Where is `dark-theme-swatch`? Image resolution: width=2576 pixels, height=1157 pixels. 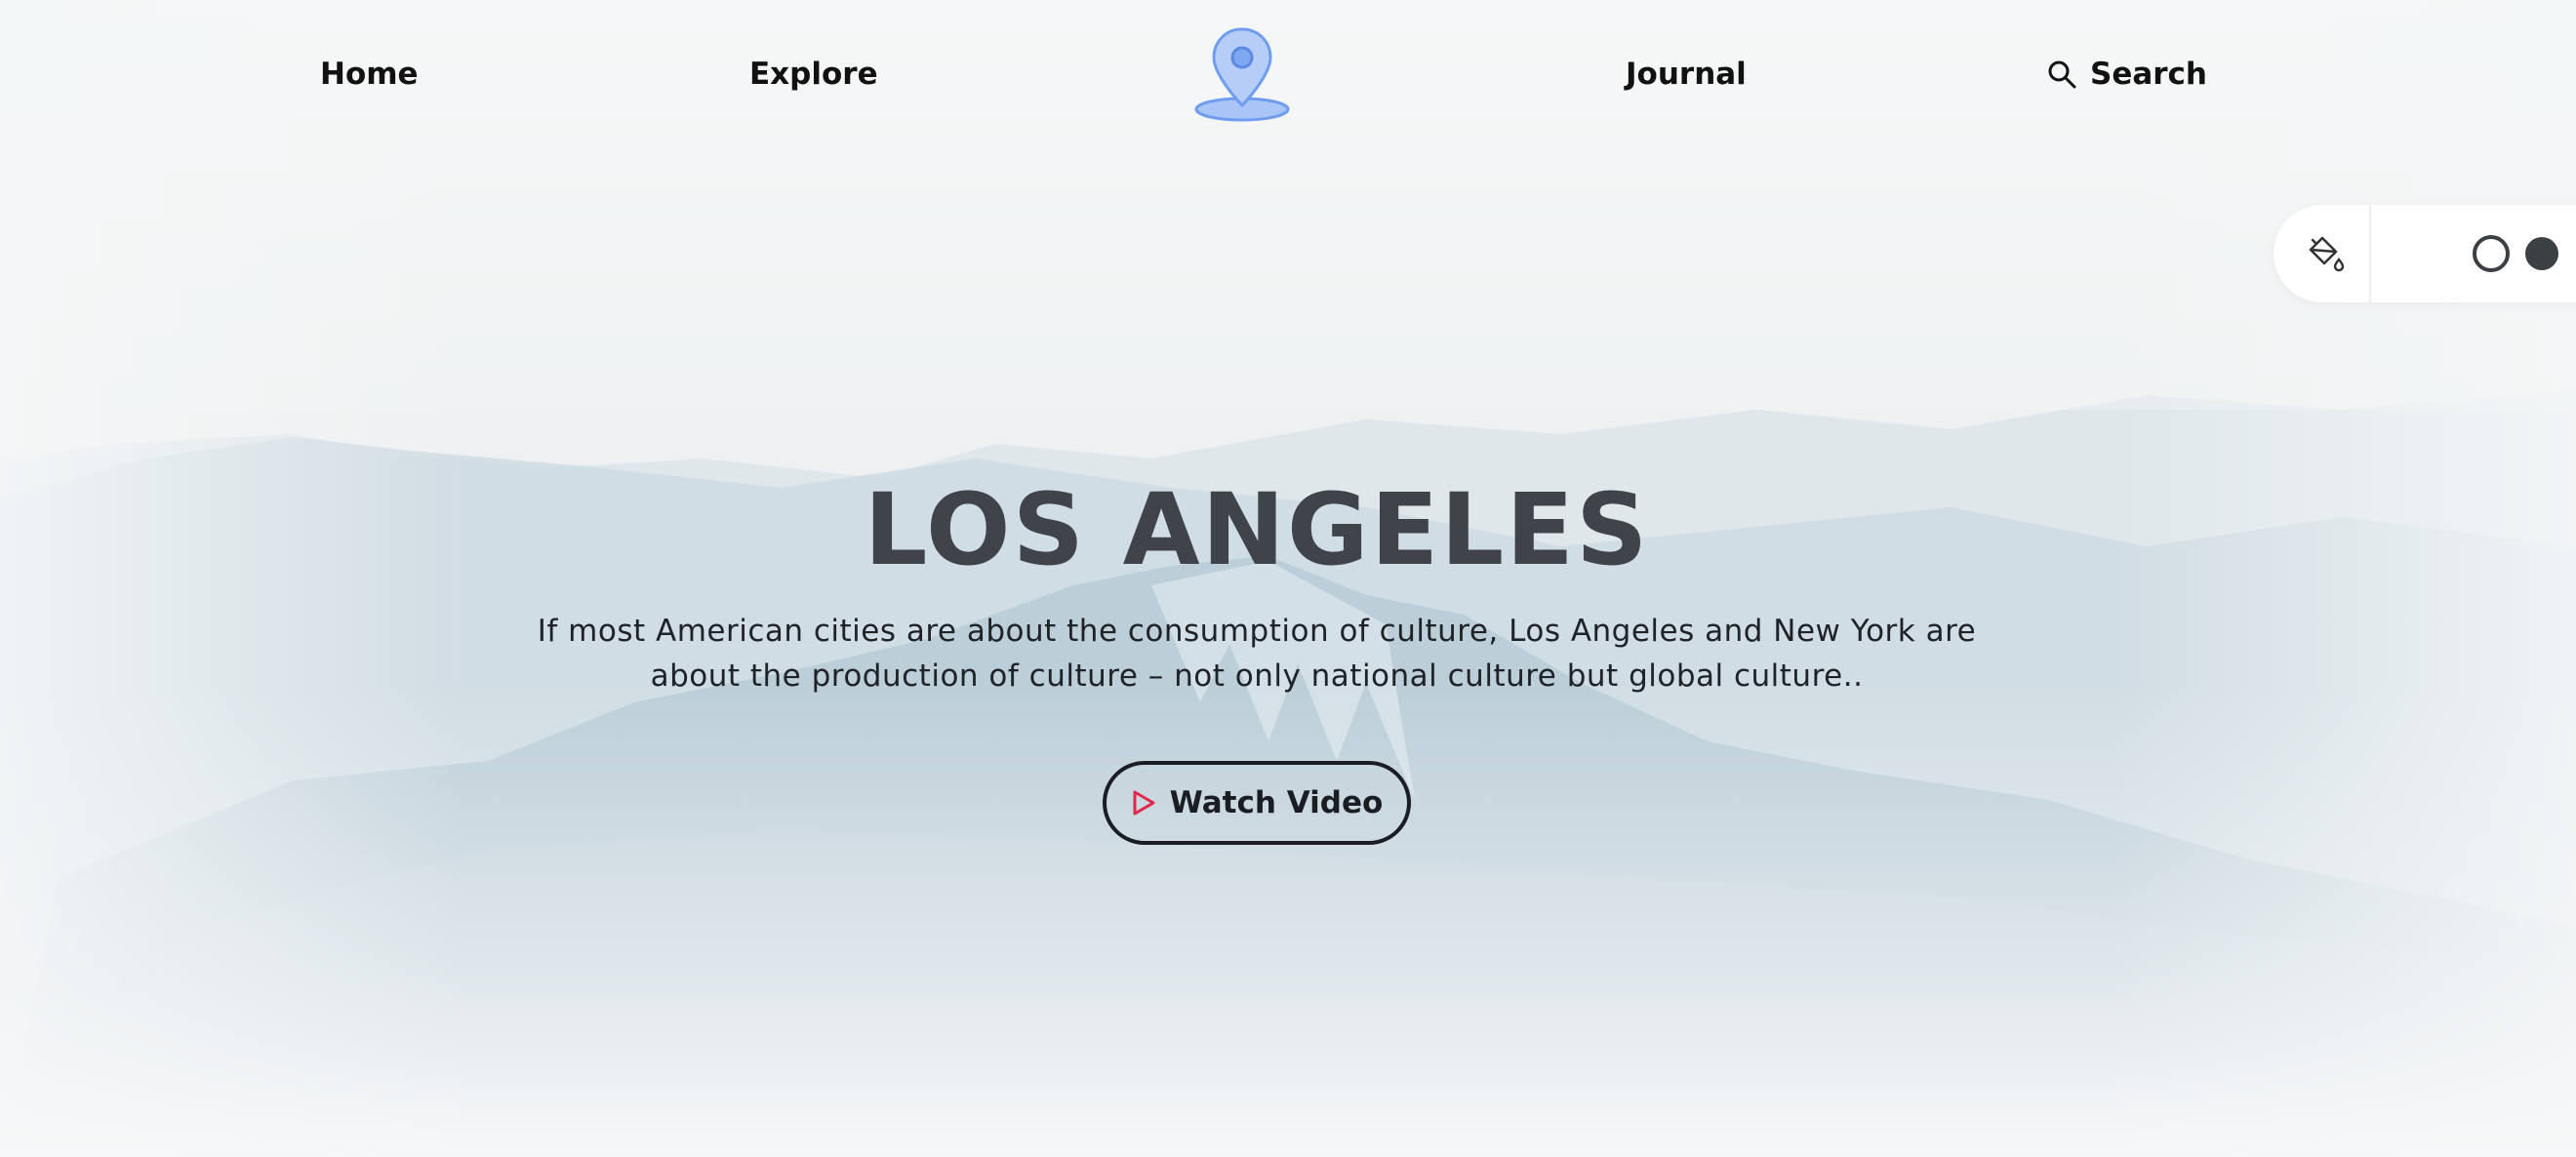 dark-theme-swatch is located at coordinates (2541, 253).